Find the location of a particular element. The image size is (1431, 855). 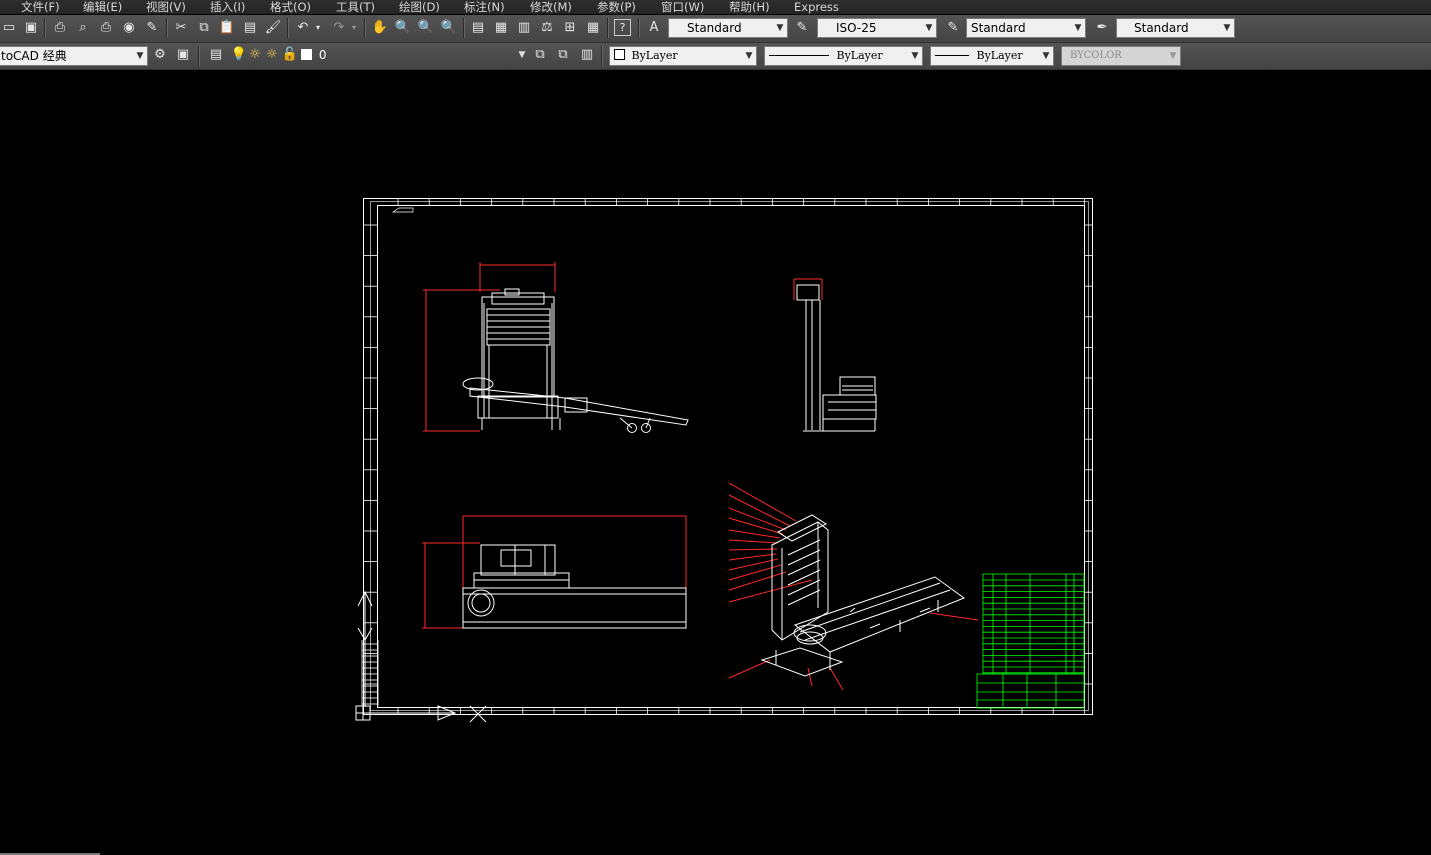

menu-draw: 绘图(D) is located at coordinates (419, 7).